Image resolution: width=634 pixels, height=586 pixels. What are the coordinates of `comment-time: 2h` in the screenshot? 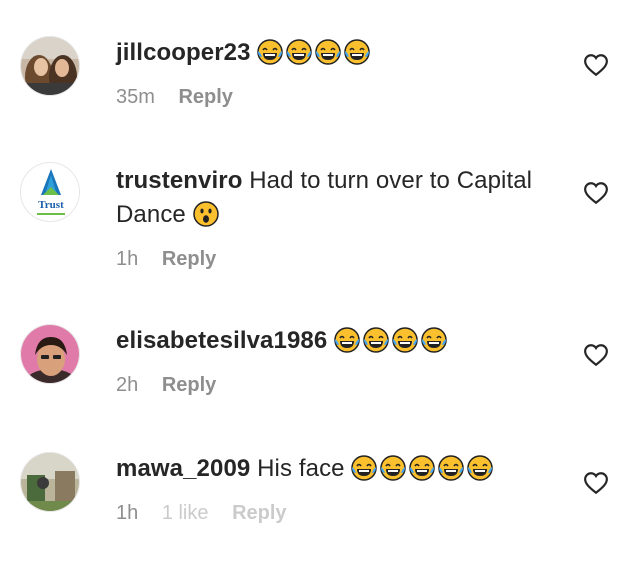 It's located at (127, 385).